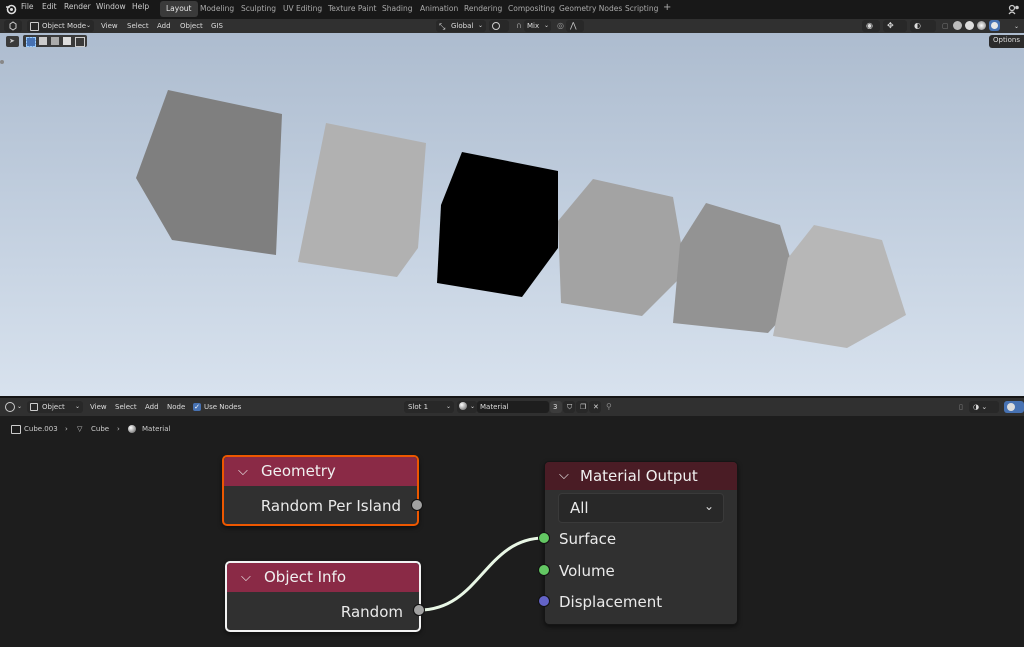  I want to click on rendered-shading-button, so click(994, 25).